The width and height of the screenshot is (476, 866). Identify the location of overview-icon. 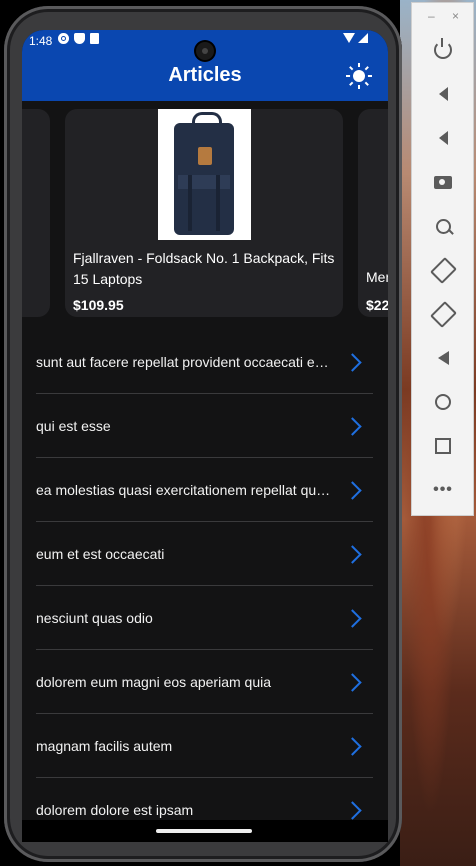
(443, 446).